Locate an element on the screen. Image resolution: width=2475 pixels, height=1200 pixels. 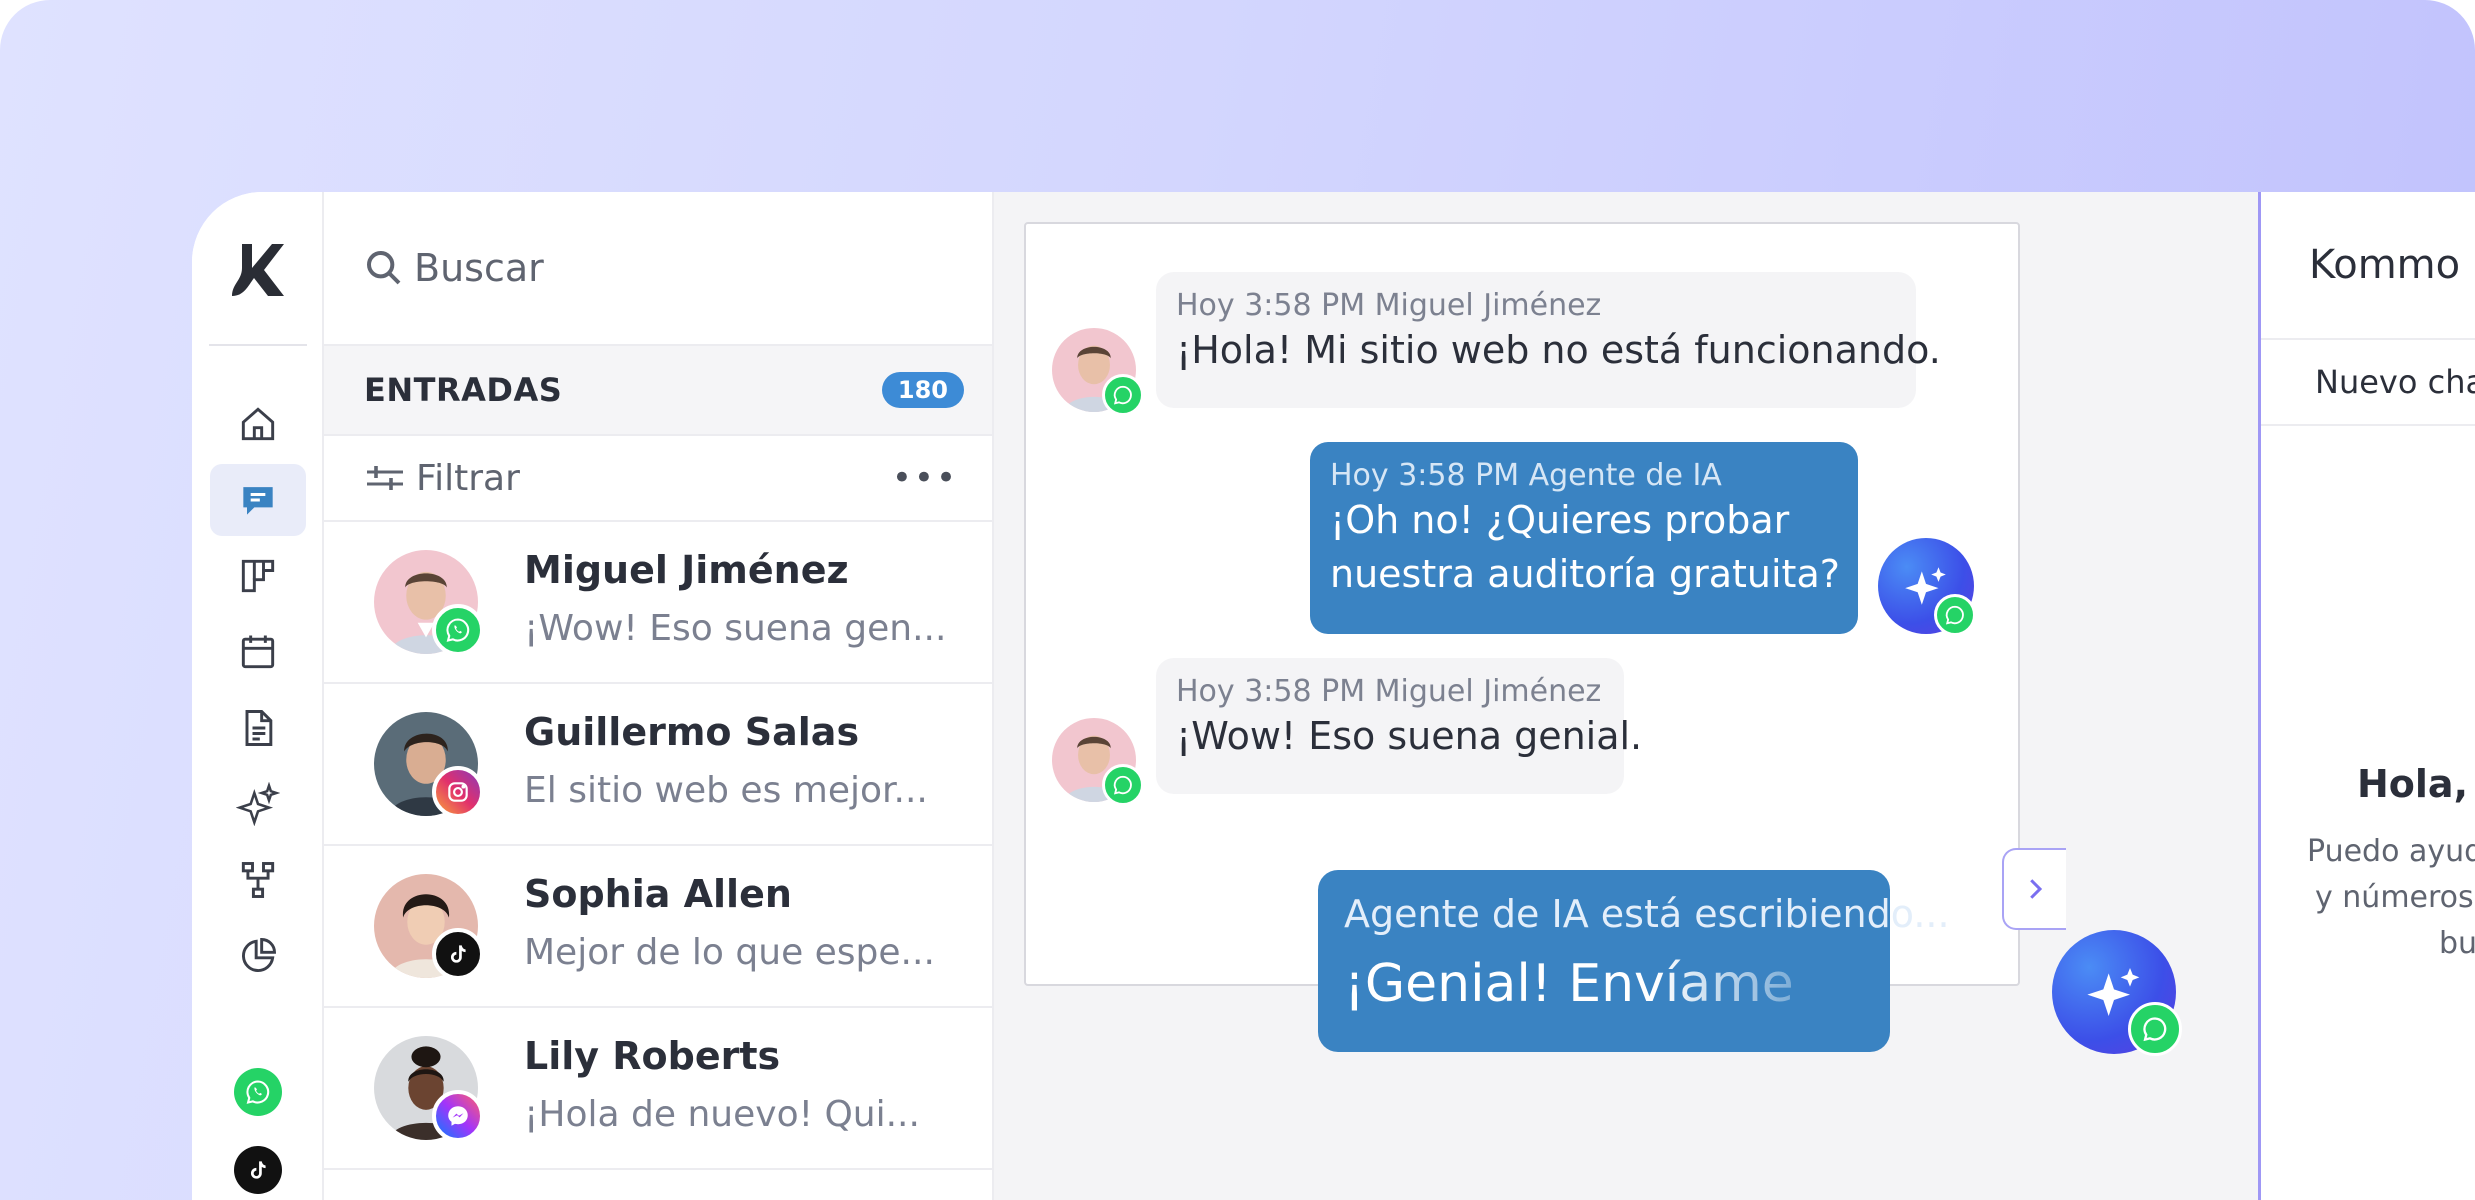
chat-icon is located at coordinates (258, 501).